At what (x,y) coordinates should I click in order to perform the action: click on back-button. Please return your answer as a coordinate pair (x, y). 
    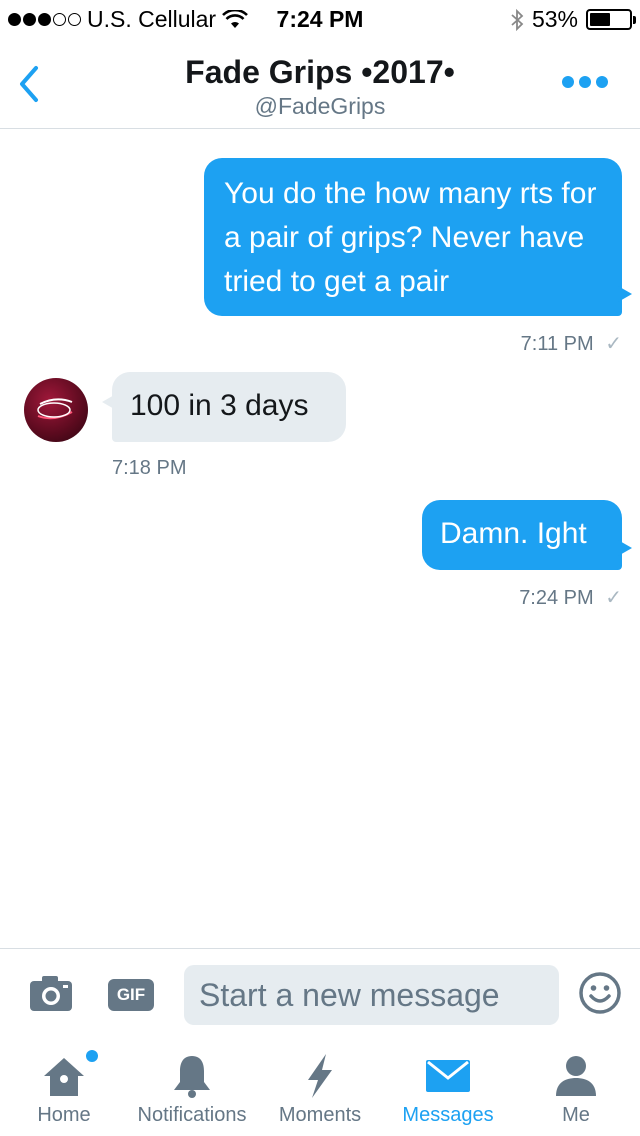
    Looking at the image, I should click on (29, 84).